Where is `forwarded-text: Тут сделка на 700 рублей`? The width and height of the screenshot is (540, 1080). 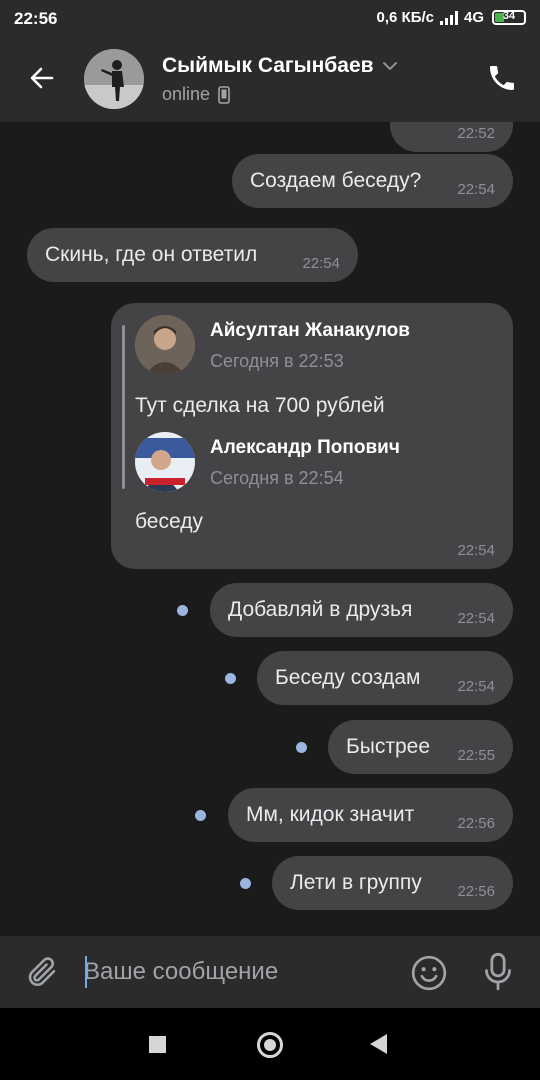
forwarded-text: Тут сделка на 700 рублей is located at coordinates (260, 405).